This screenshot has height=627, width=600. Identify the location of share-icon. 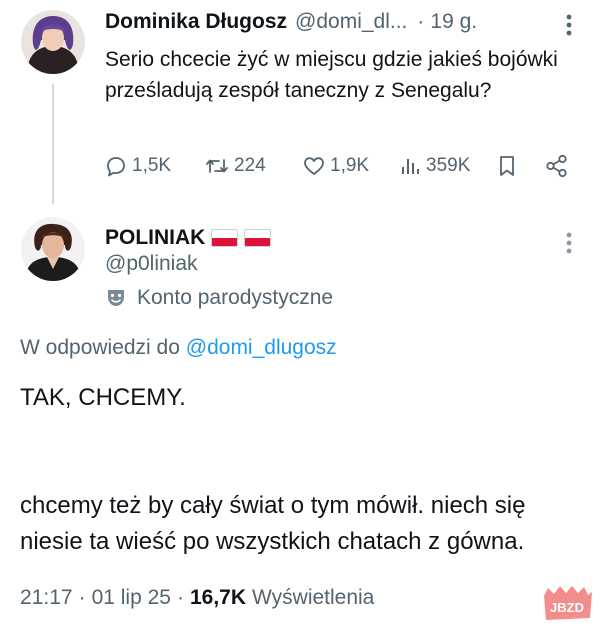
(556, 166).